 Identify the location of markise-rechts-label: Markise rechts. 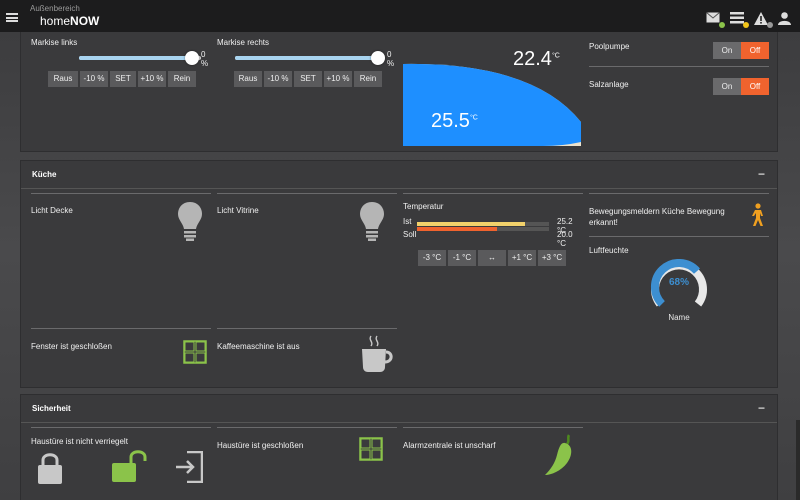
(243, 42).